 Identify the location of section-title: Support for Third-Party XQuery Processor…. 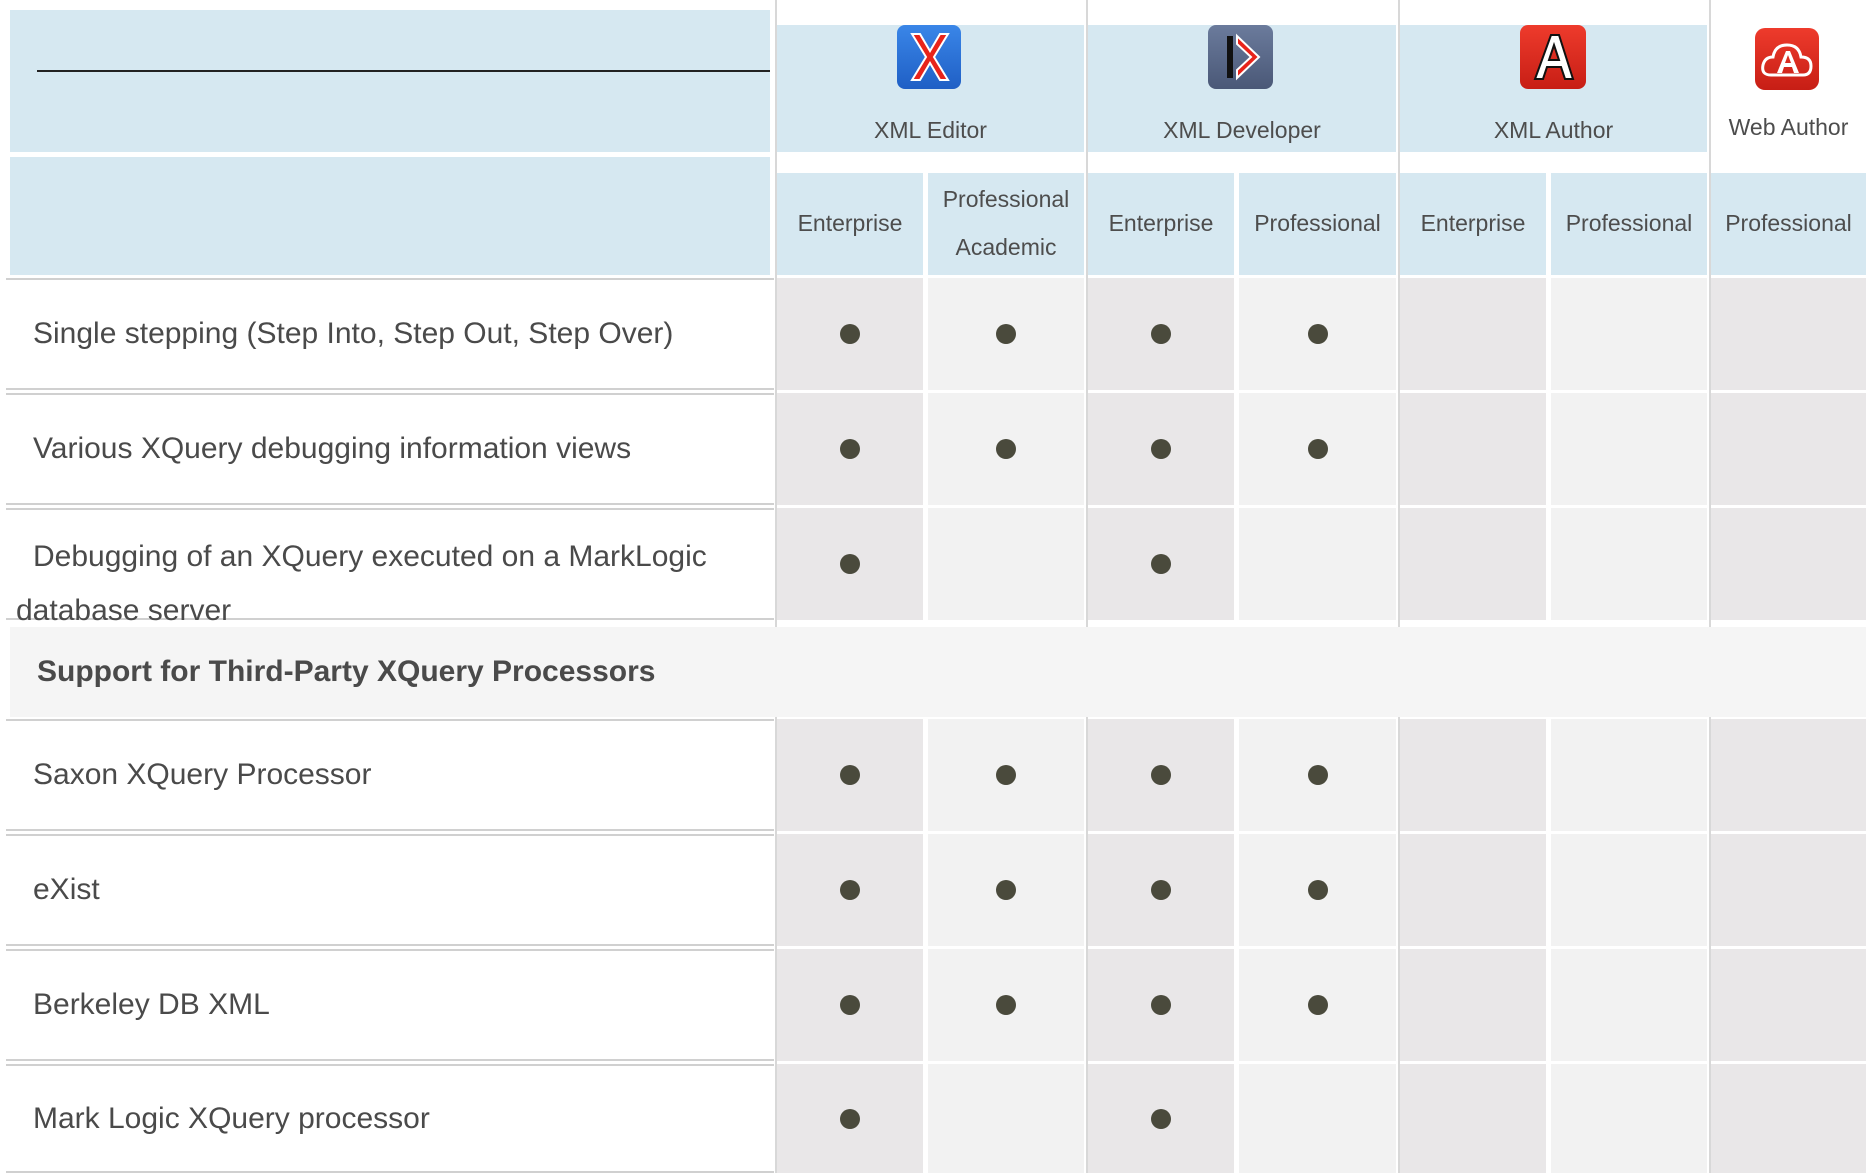
(938, 672).